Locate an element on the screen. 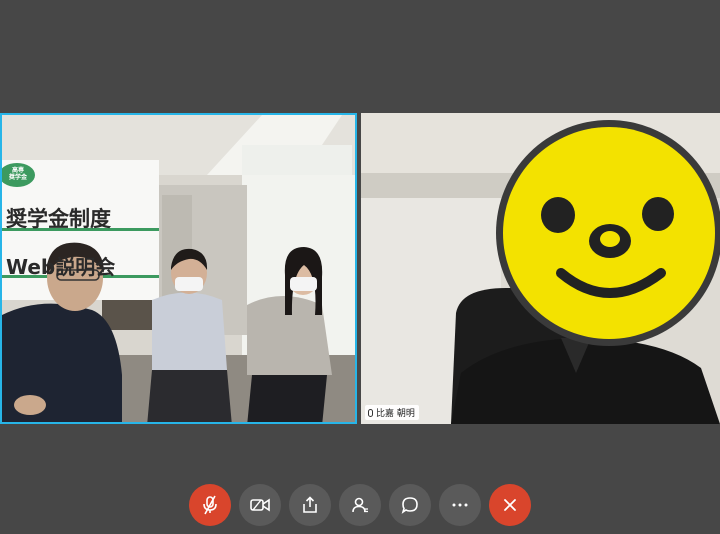 Image resolution: width=720 pixels, height=534 pixels. video-button is located at coordinates (260, 505).